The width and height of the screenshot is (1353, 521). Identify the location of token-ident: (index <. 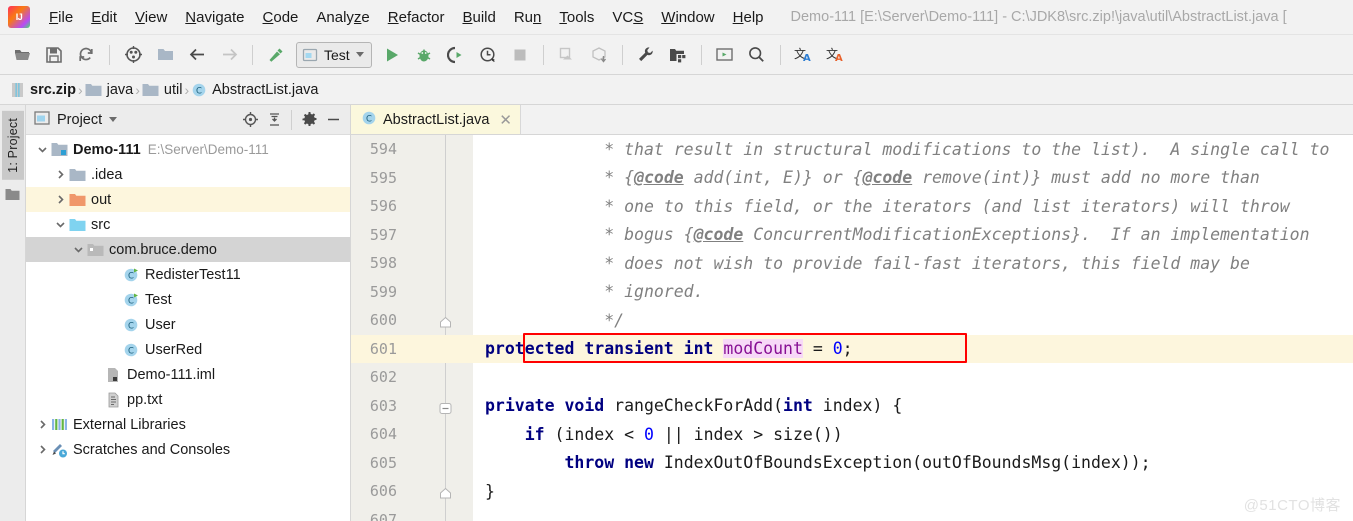
(594, 434).